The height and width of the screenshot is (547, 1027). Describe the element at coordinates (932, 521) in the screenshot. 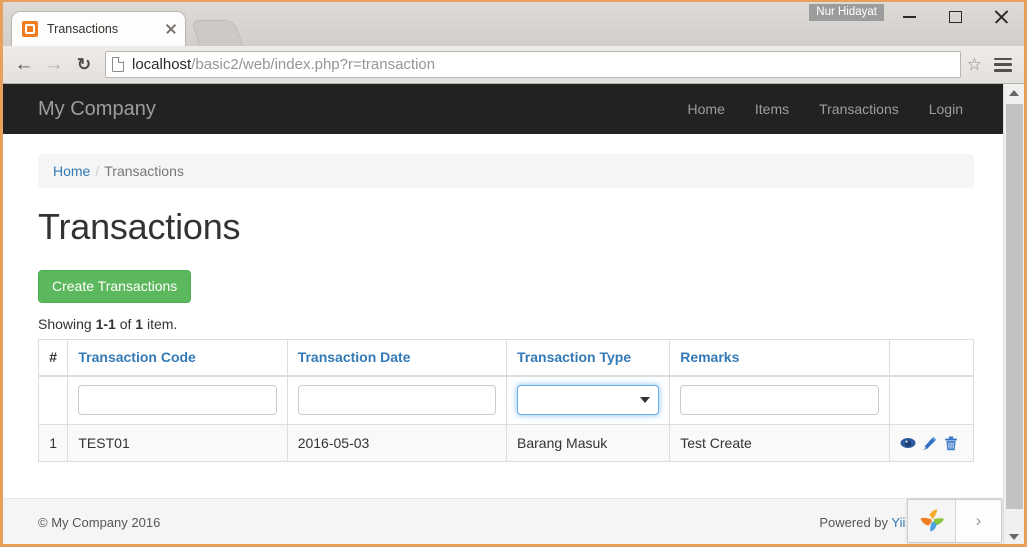

I see `yii-logo-icon` at that location.